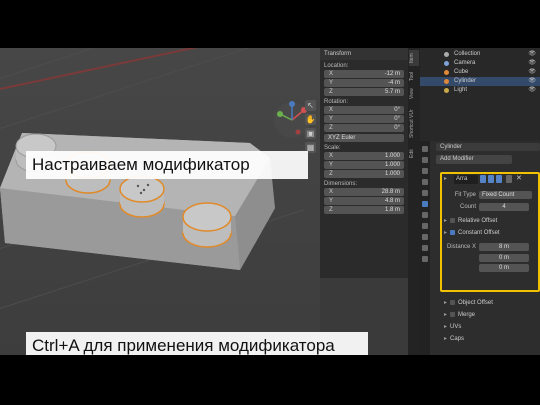 Image resolution: width=540 pixels, height=405 pixels. Describe the element at coordinates (465, 195) in the screenshot. I see `fit-type-label: Fit Type` at that location.